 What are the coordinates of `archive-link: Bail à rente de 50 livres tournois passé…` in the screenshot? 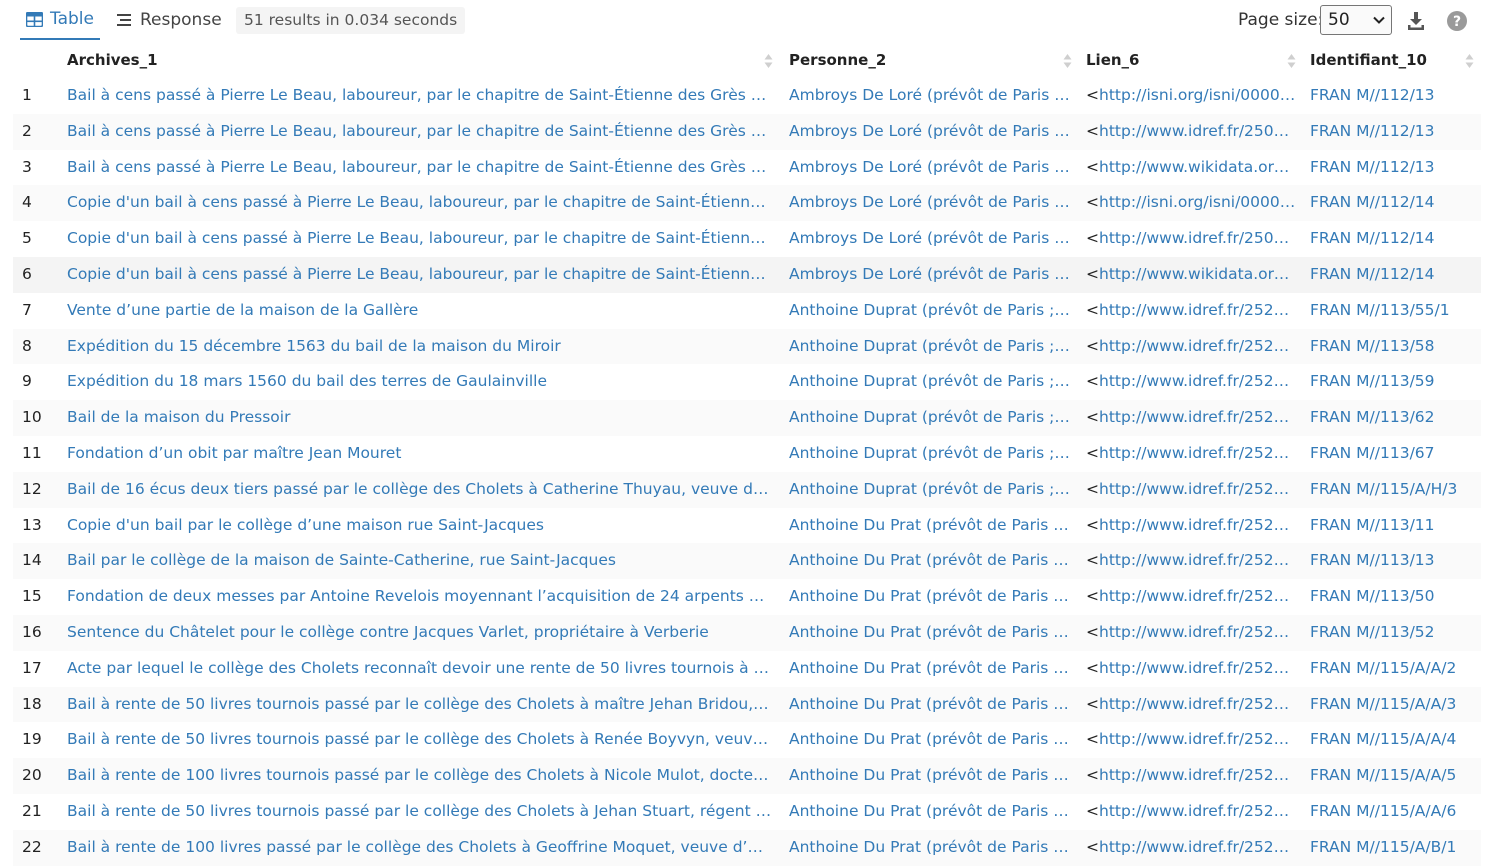 It's located at (420, 740).